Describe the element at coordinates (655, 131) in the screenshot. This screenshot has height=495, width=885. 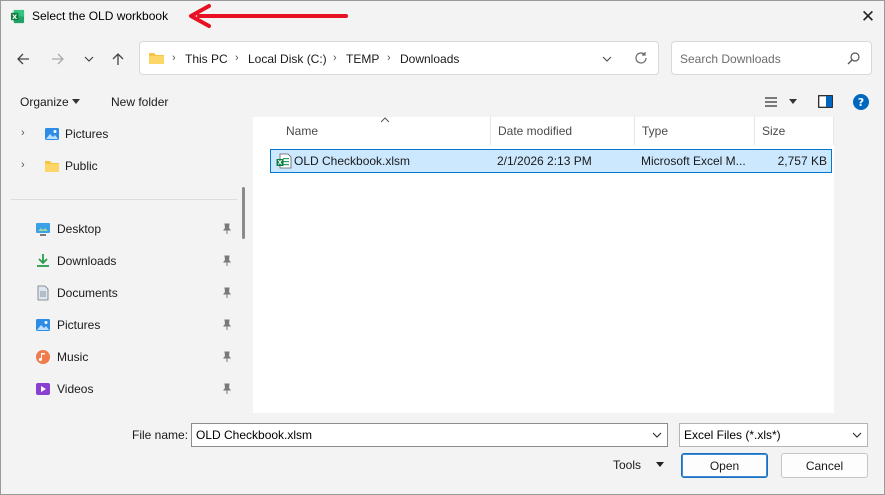
I see `column-header-label: Type` at that location.